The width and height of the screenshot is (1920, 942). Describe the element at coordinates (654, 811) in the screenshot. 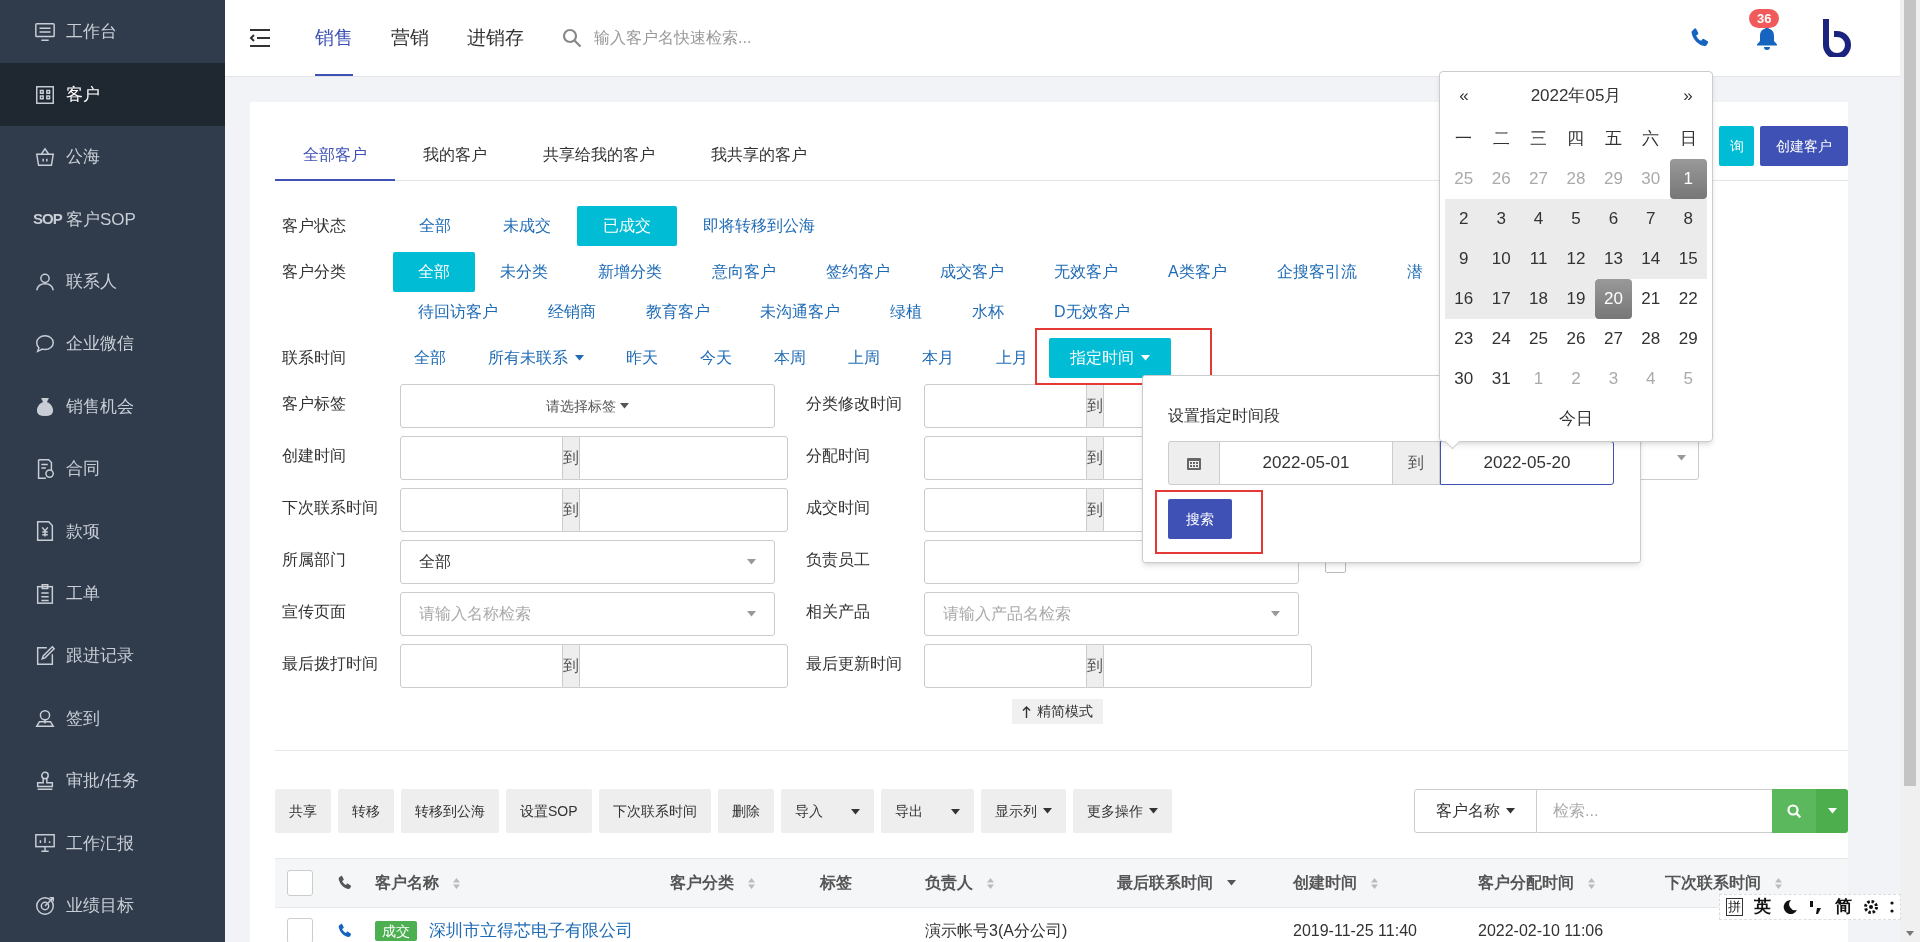

I see `toolbar-button: 下次联系时间` at that location.